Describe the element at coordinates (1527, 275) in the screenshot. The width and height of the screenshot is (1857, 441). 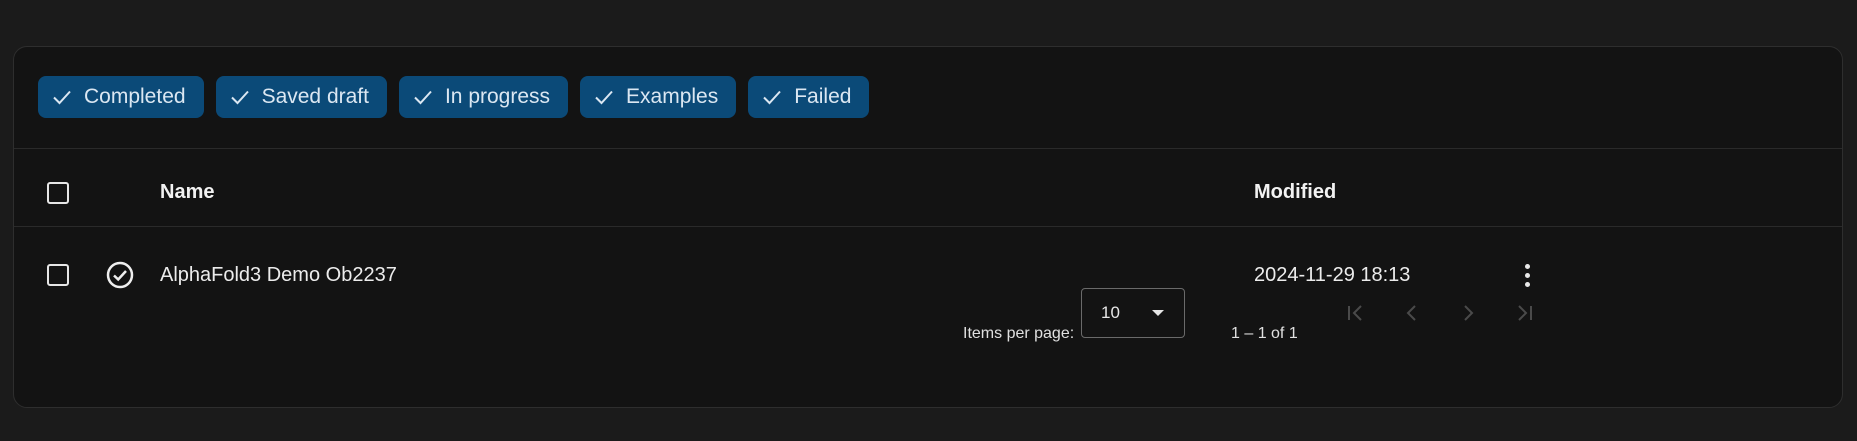
I see `more-vert-icon` at that location.